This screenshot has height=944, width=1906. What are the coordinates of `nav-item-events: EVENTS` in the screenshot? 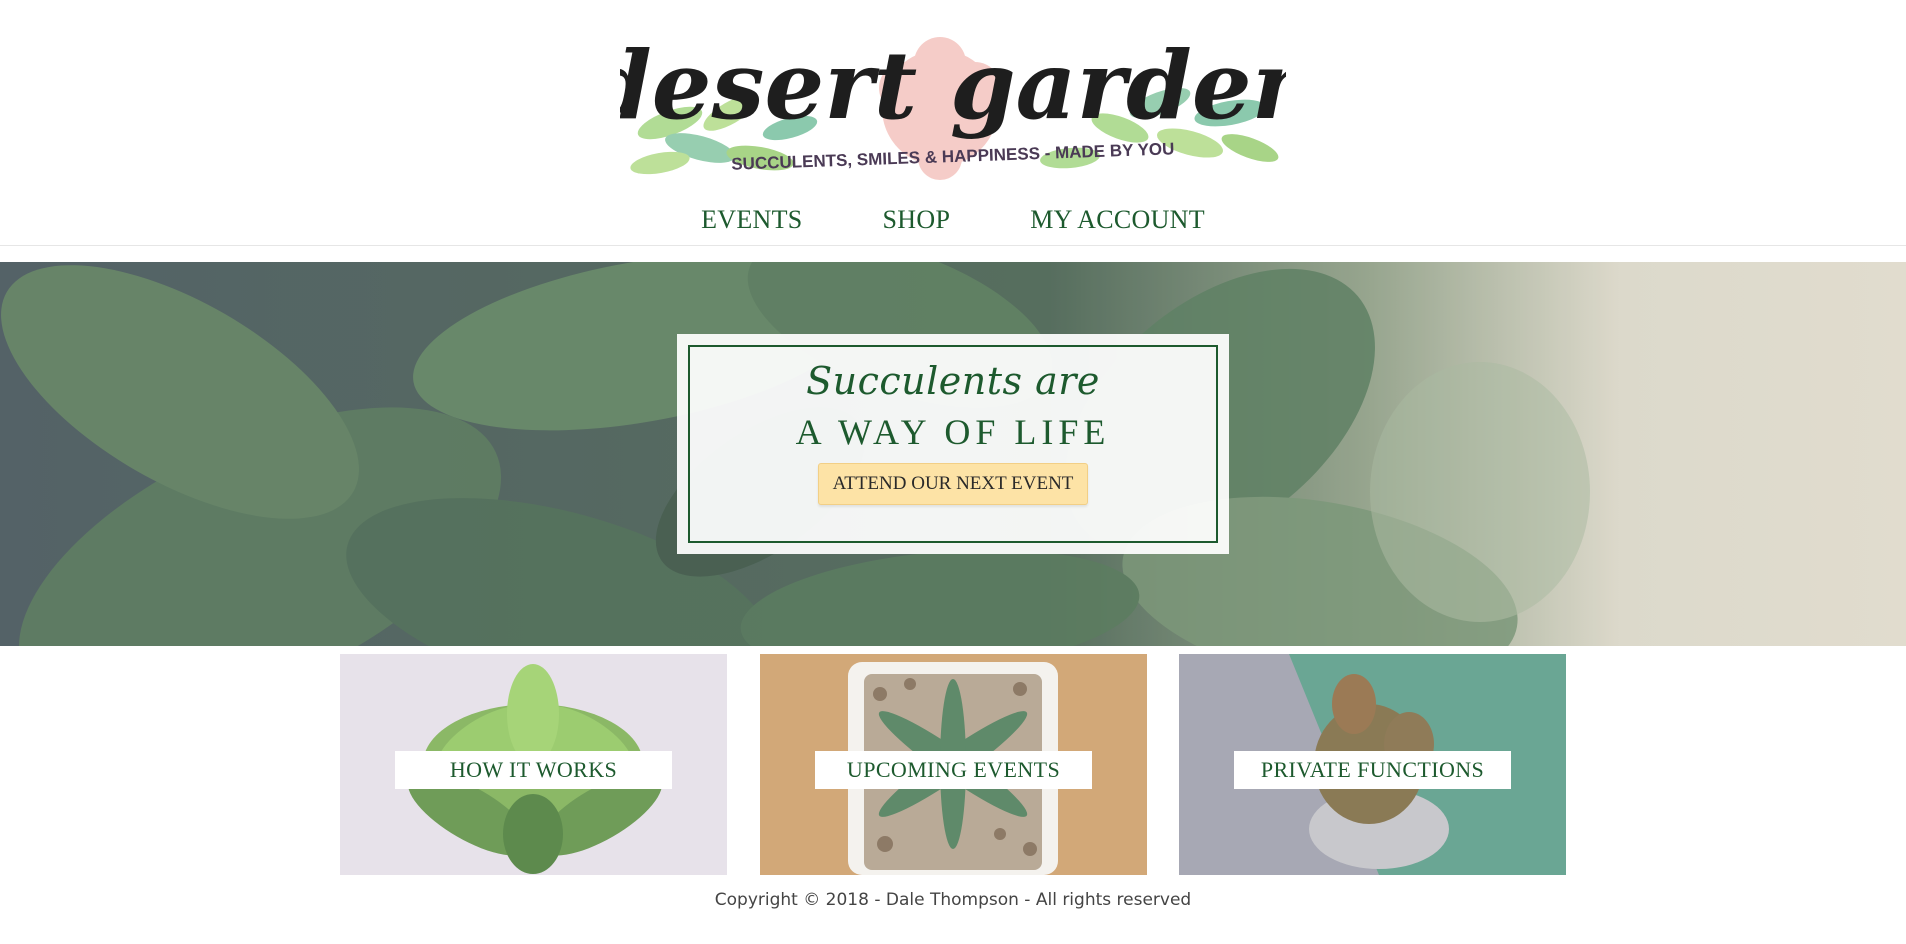 It's located at (751, 220).